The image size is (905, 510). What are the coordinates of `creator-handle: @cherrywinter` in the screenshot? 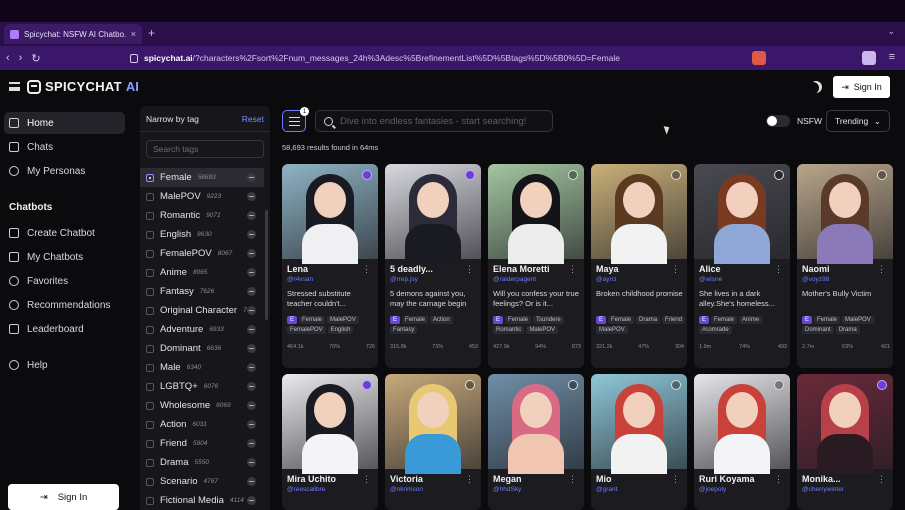 It's located at (823, 489).